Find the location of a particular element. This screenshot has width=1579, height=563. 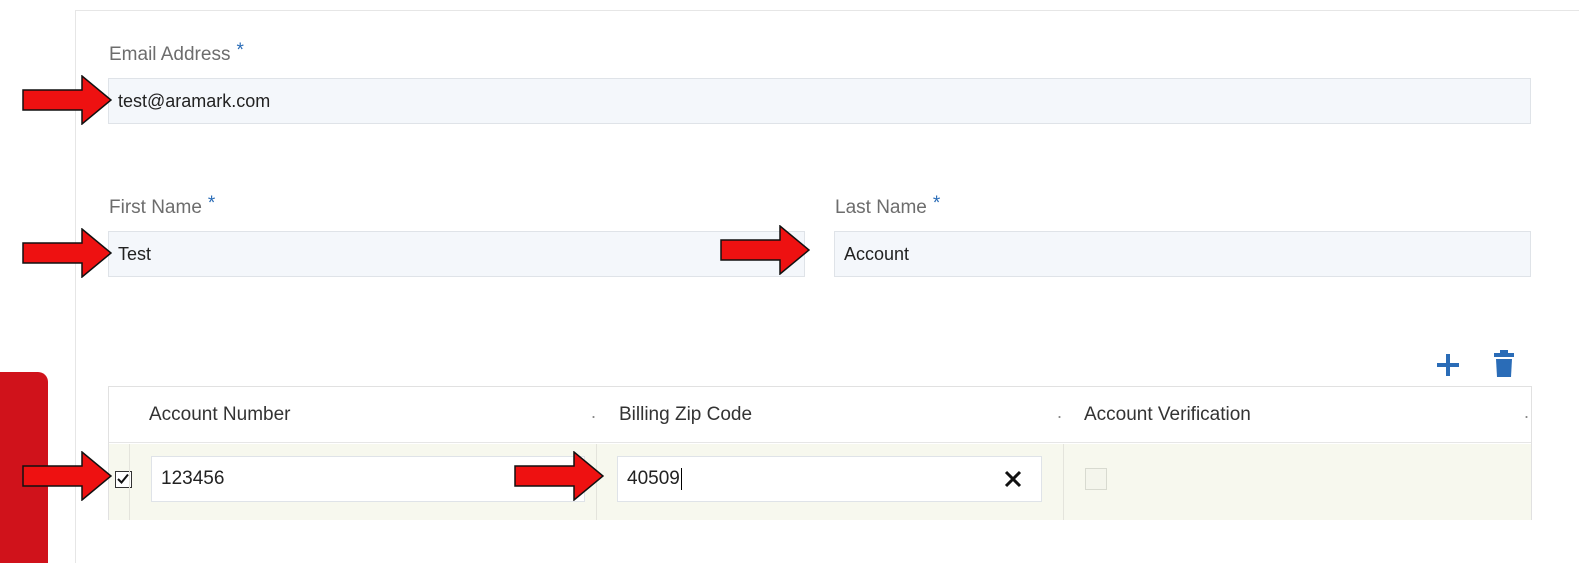

text-caret is located at coordinates (681, 479).